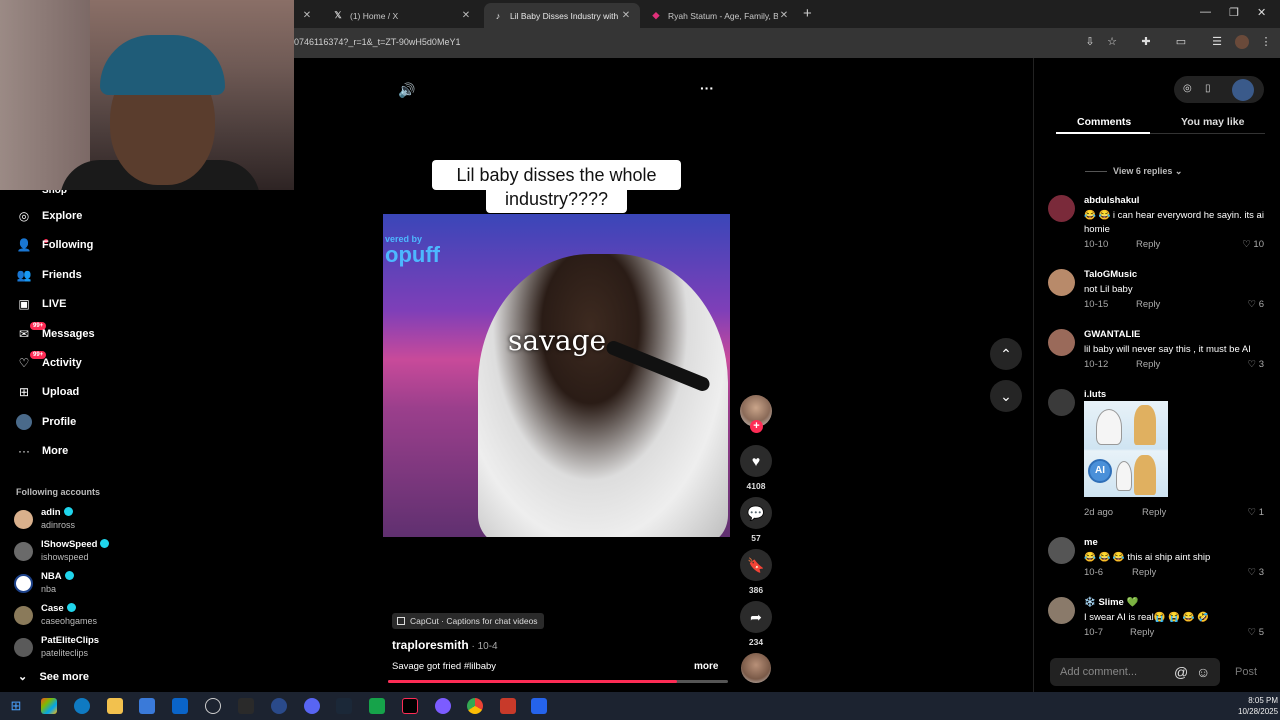 Image resolution: width=1280 pixels, height=720 pixels. Describe the element at coordinates (1111, 602) in the screenshot. I see `comment-username: ❄️ Slime 💚` at that location.